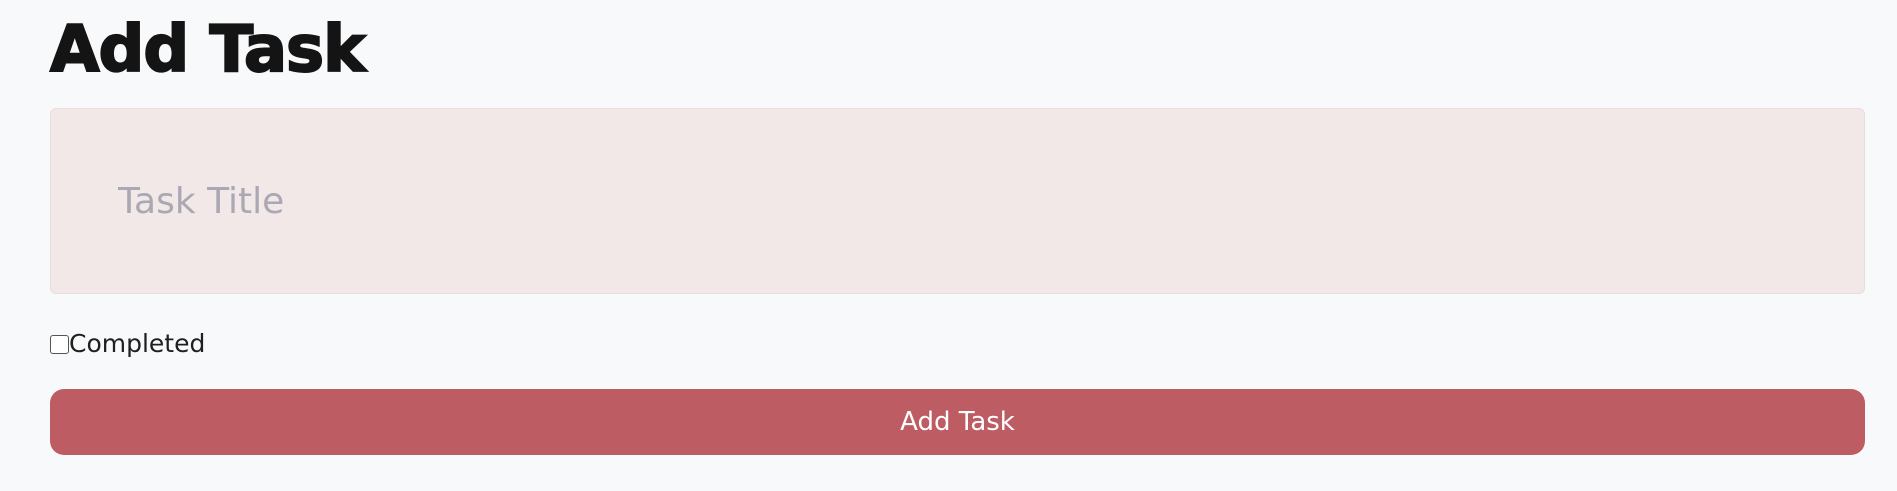  What do you see at coordinates (59, 344) in the screenshot?
I see `completed-checkbox` at bounding box center [59, 344].